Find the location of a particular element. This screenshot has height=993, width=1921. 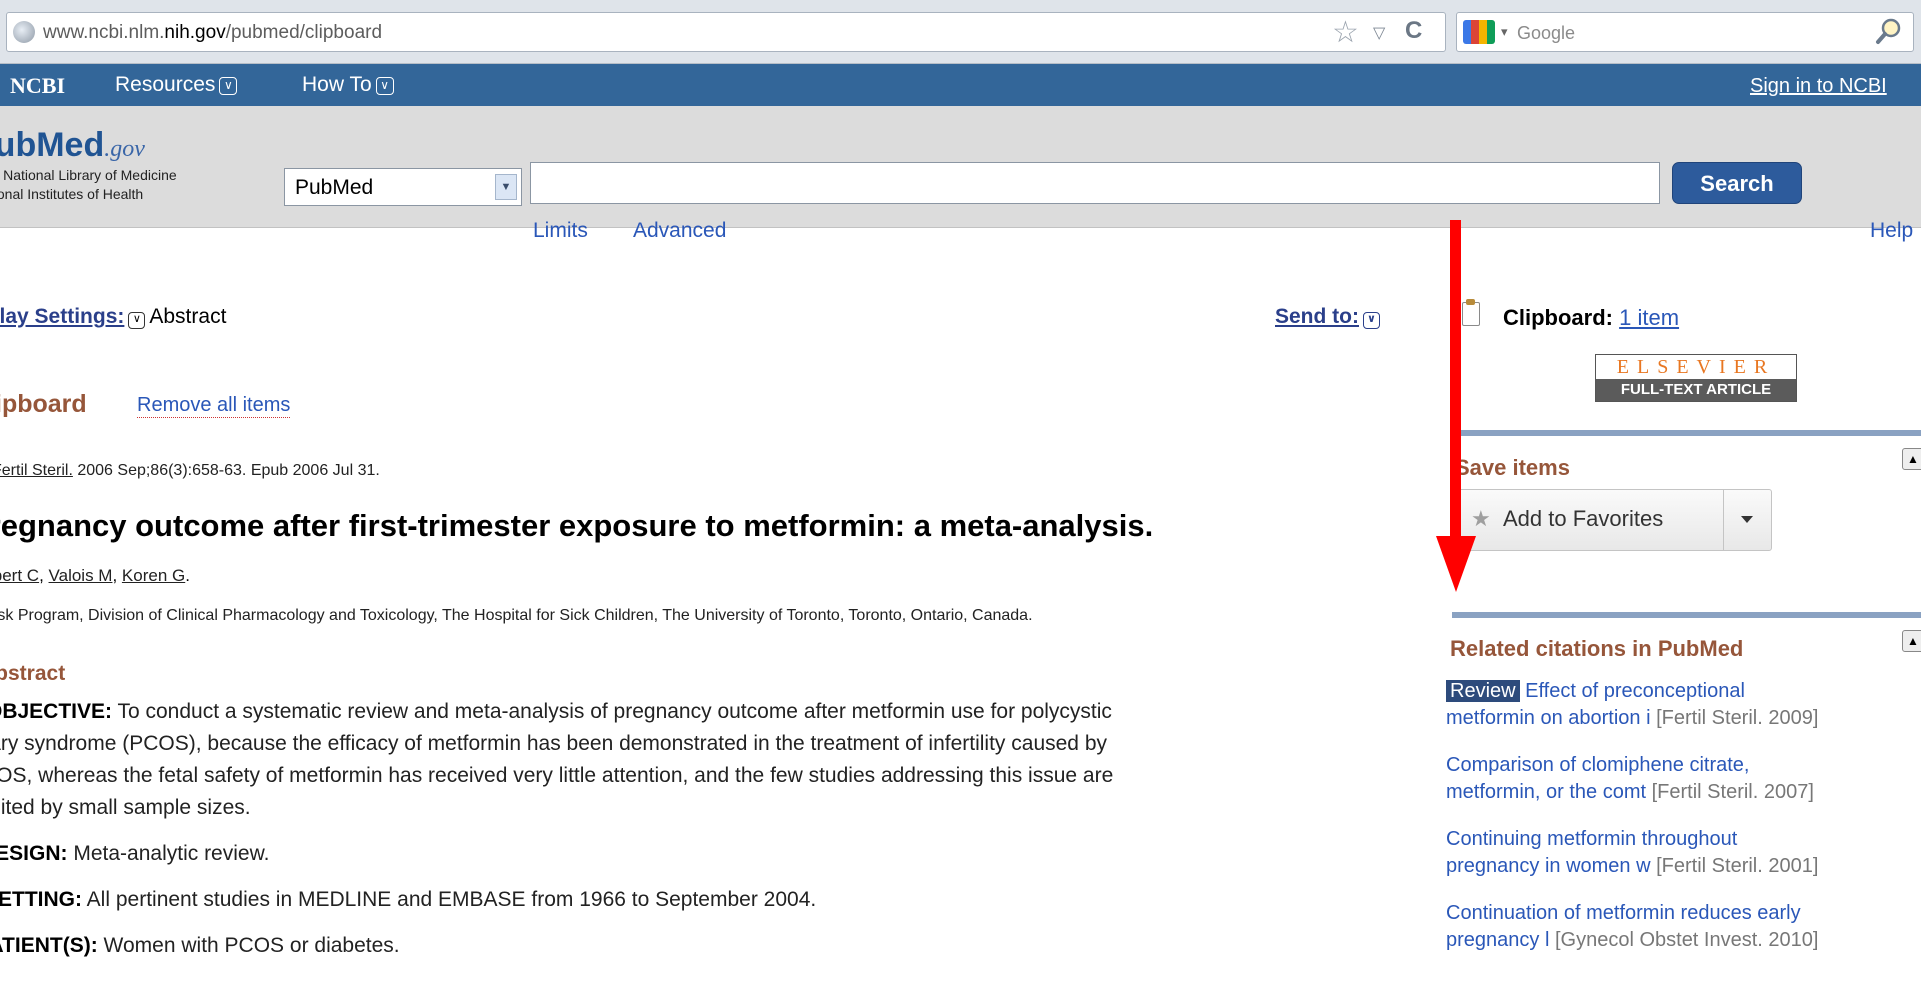

display-format-value: Abstract is located at coordinates (188, 316).